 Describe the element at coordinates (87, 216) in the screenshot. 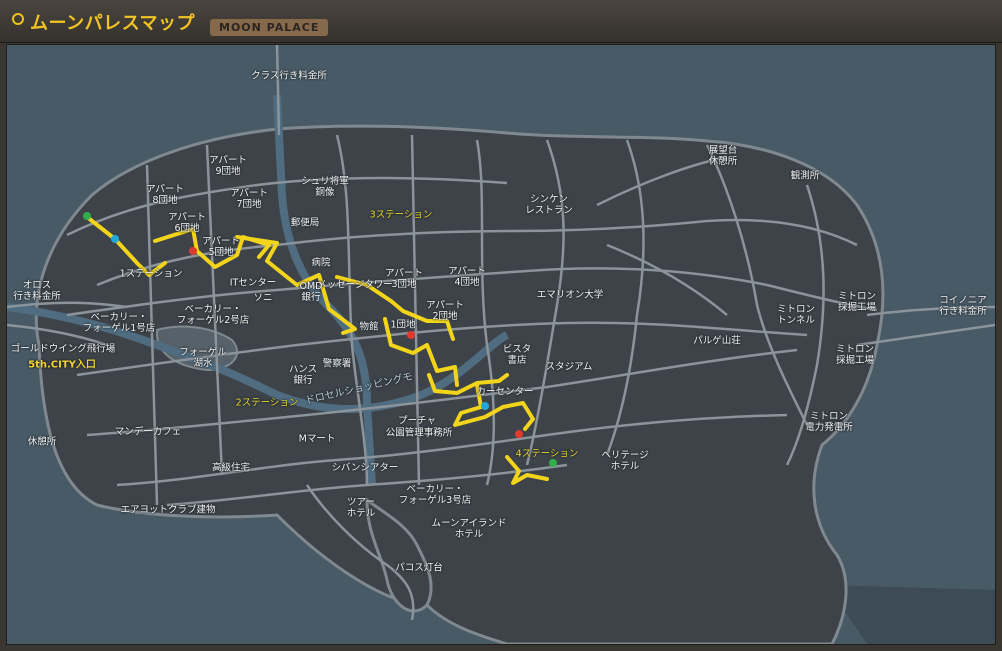

I see `marker-green-west` at that location.